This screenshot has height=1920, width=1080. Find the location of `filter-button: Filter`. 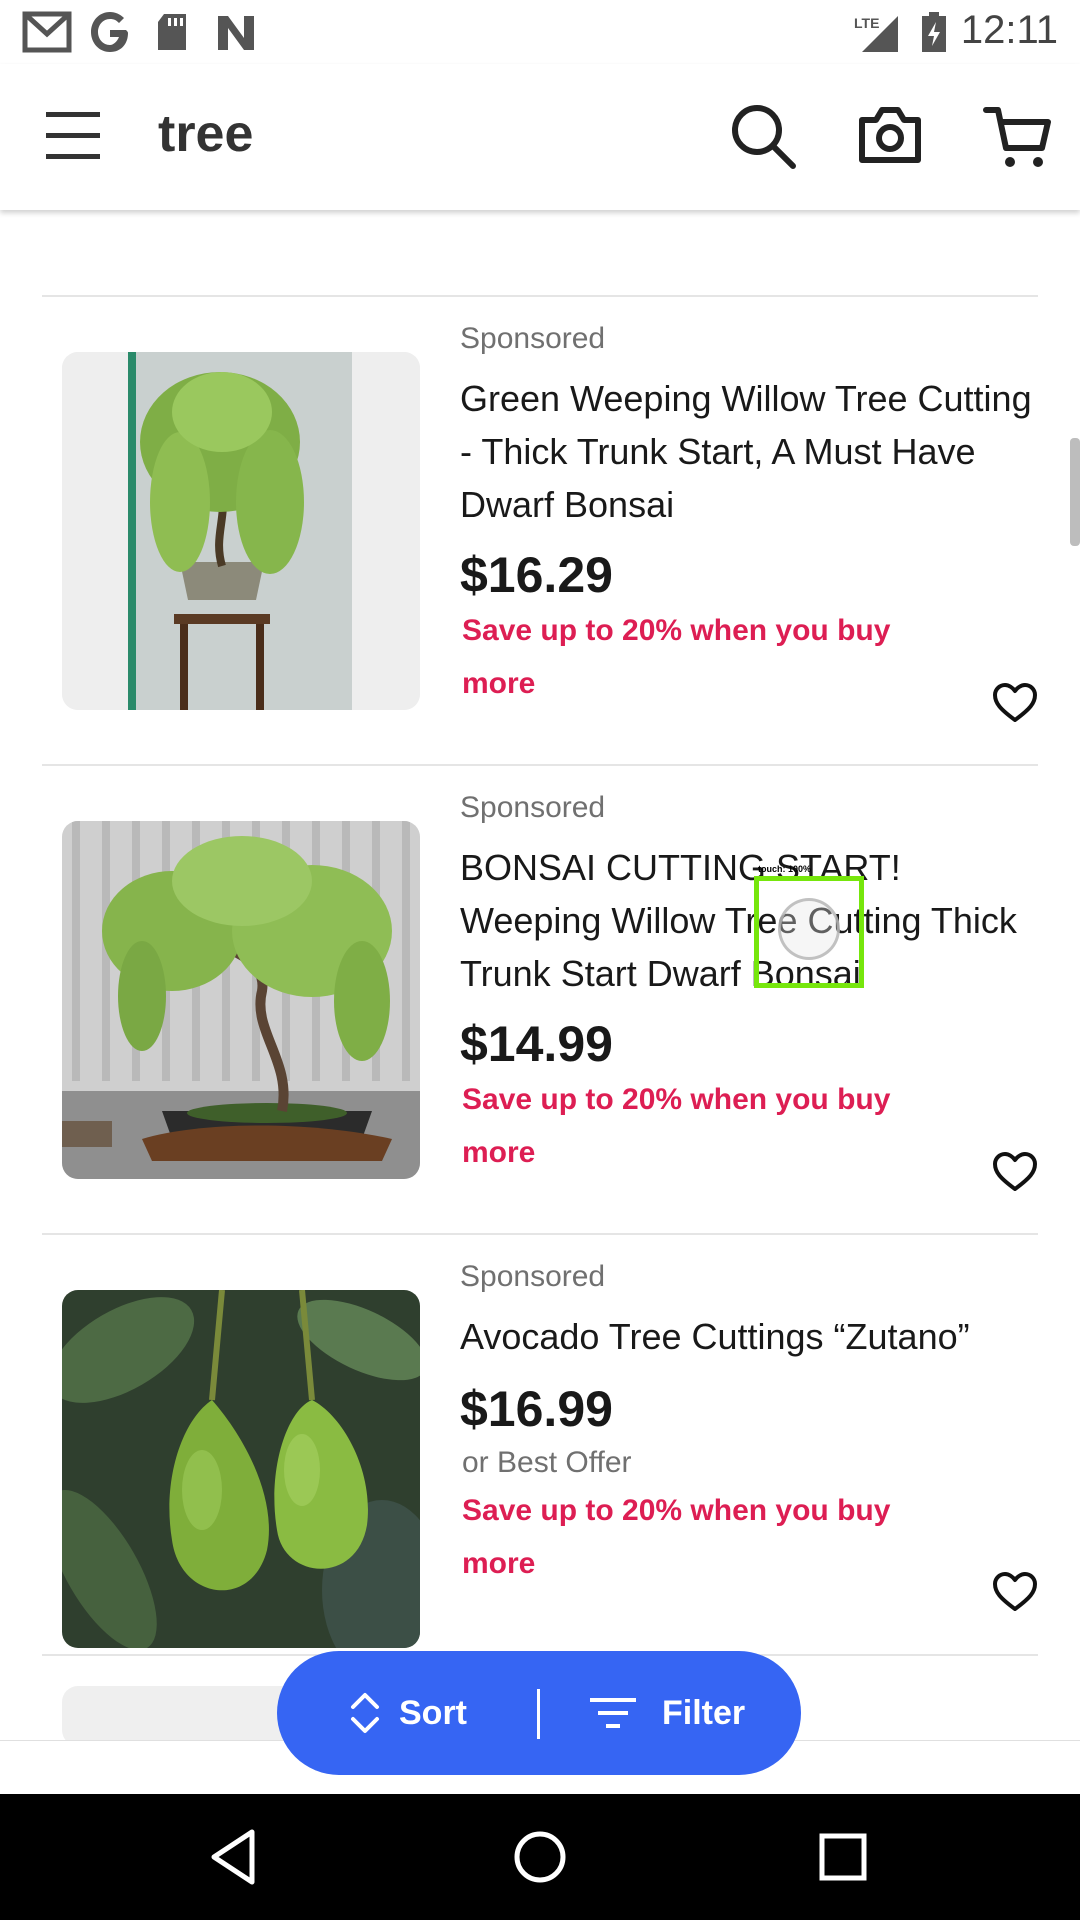

filter-button: Filter is located at coordinates (667, 1713).